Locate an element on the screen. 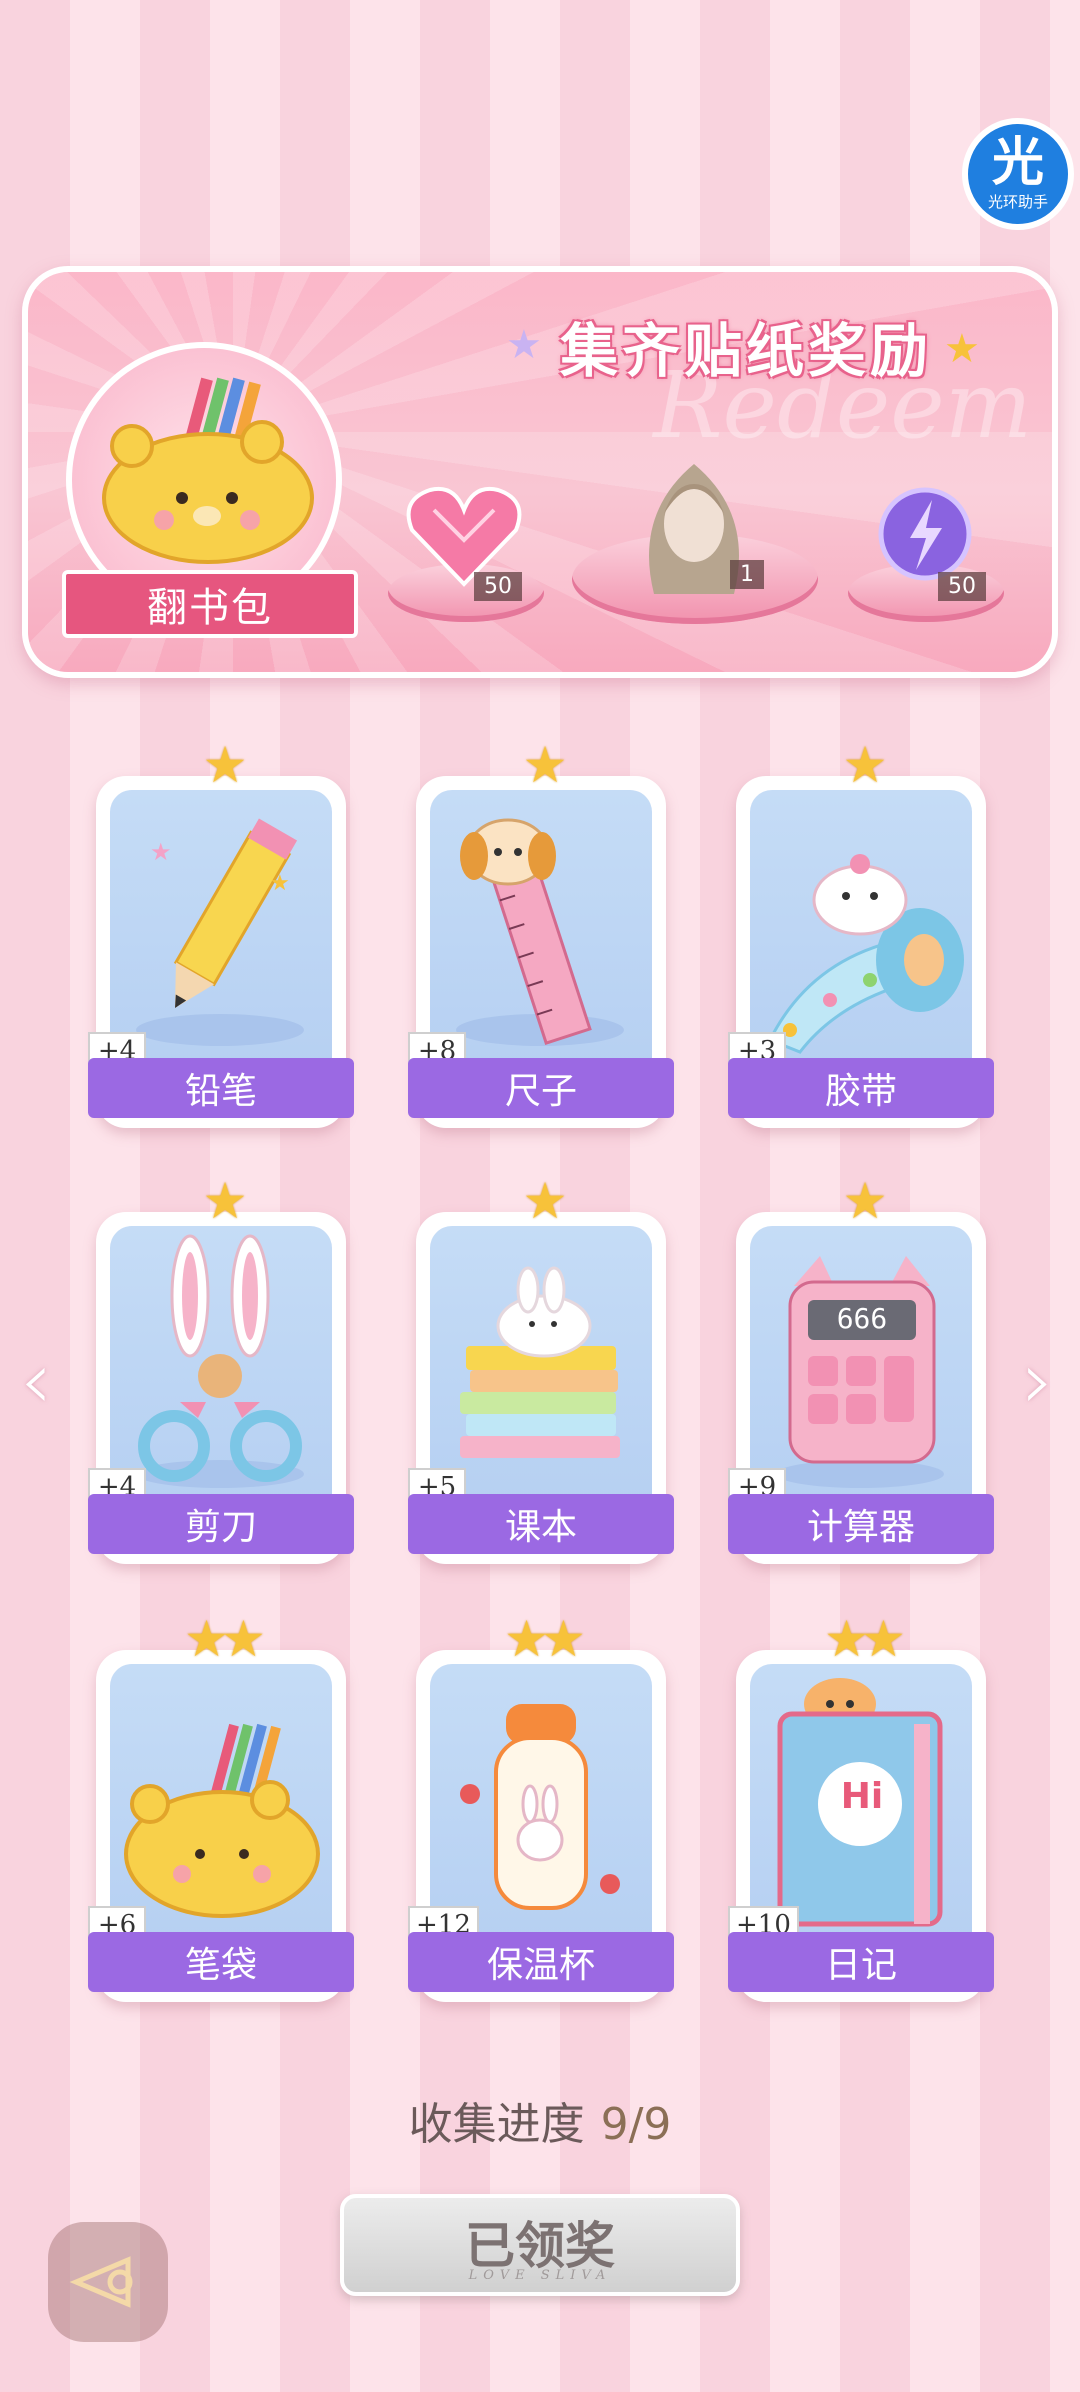  back-button is located at coordinates (108, 2282).